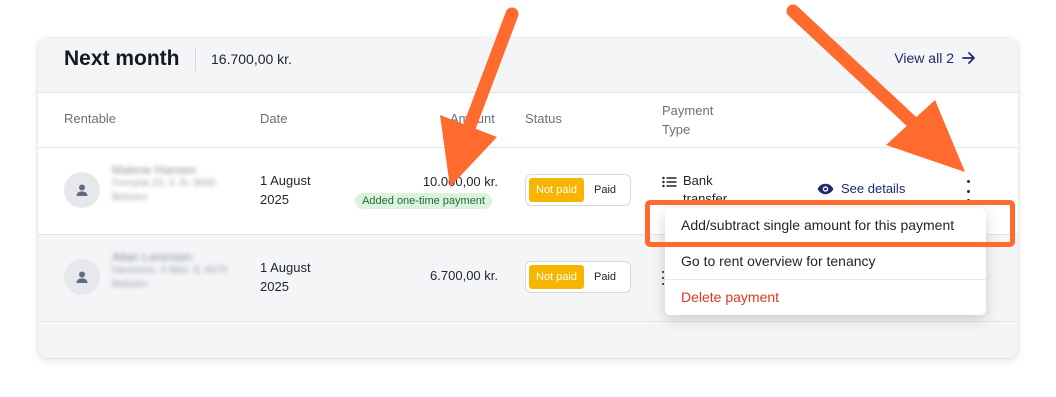  Describe the element at coordinates (687, 120) in the screenshot. I see `column-payment-type: Payment Type` at that location.